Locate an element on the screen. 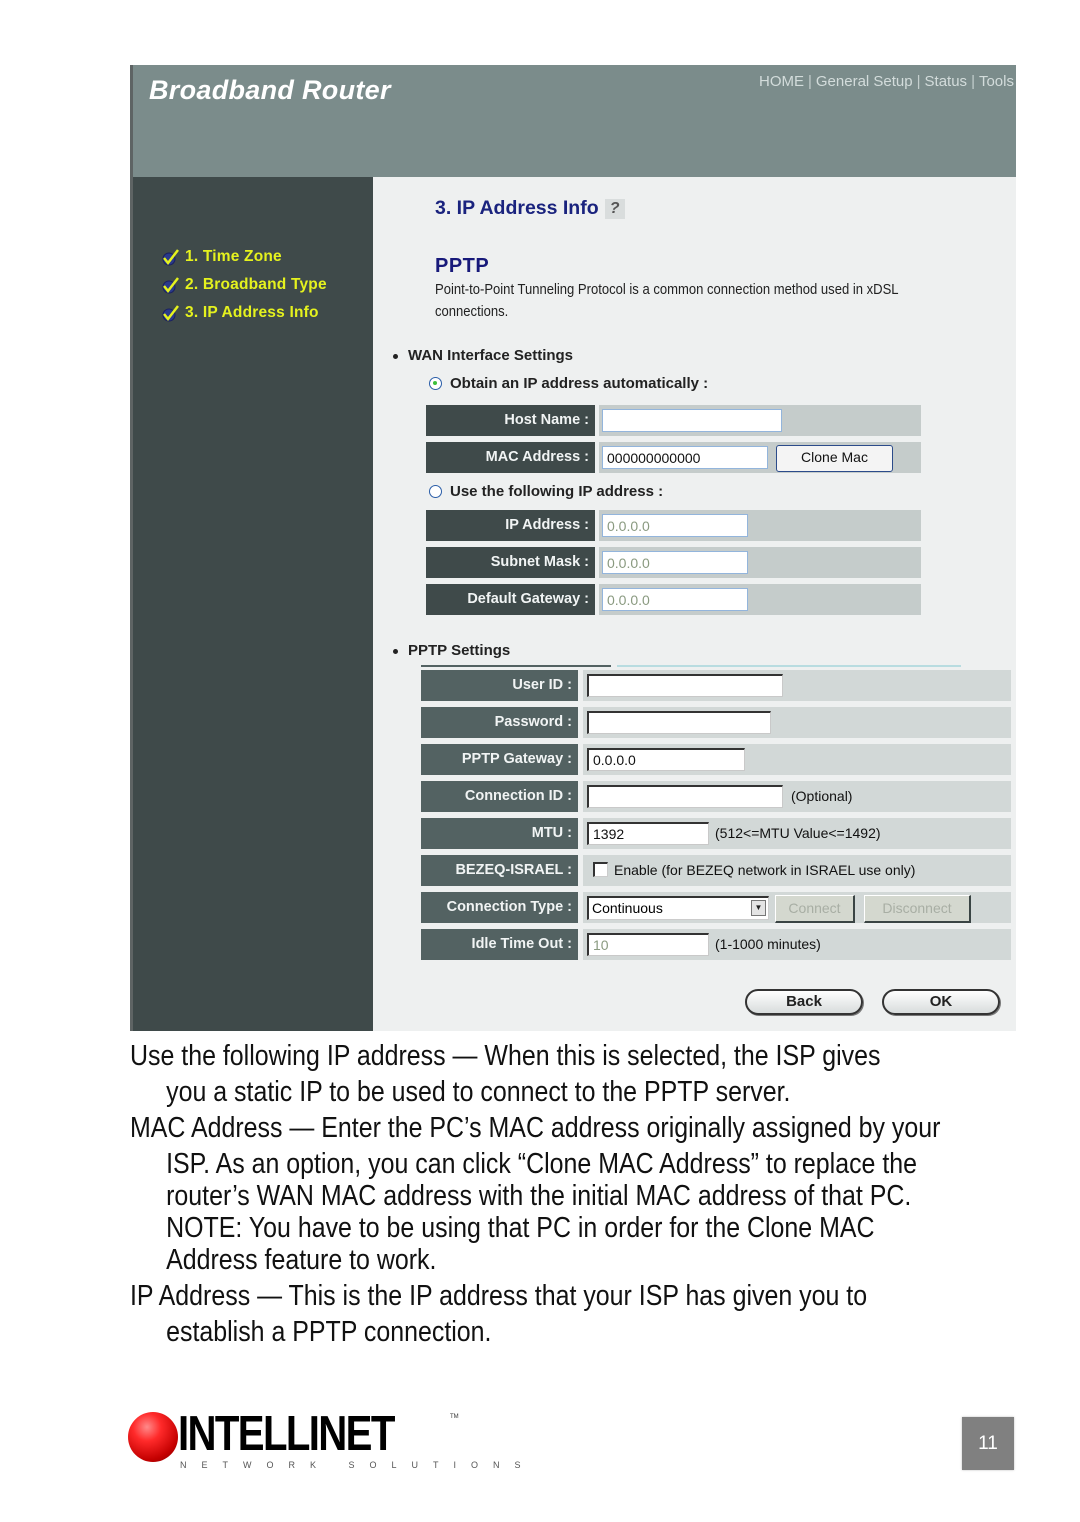  subnet-mask-row: Subnet Mask : is located at coordinates (673, 562).